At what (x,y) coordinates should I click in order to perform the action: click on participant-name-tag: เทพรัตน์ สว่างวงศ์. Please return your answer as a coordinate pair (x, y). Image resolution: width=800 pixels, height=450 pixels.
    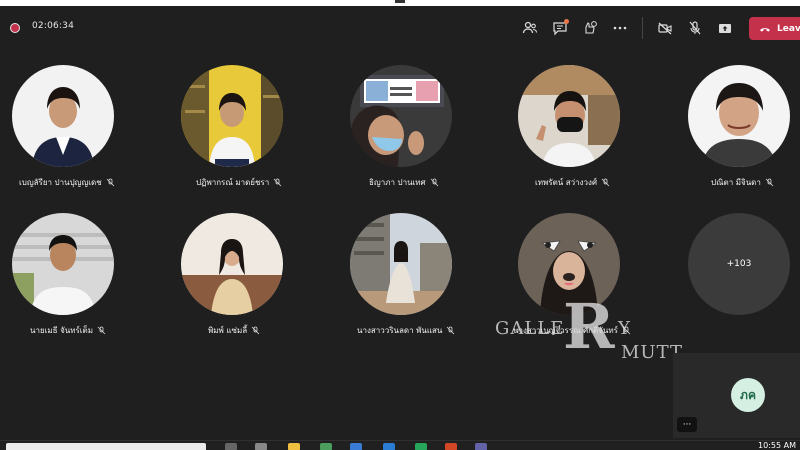
    Looking at the image, I should click on (572, 182).